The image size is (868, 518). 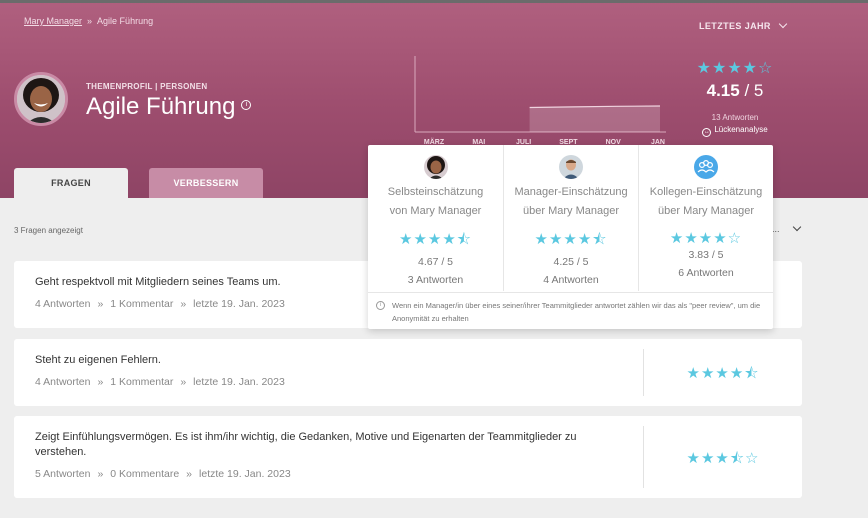 I want to click on answers-link: 5 Antworten, so click(x=62, y=474).